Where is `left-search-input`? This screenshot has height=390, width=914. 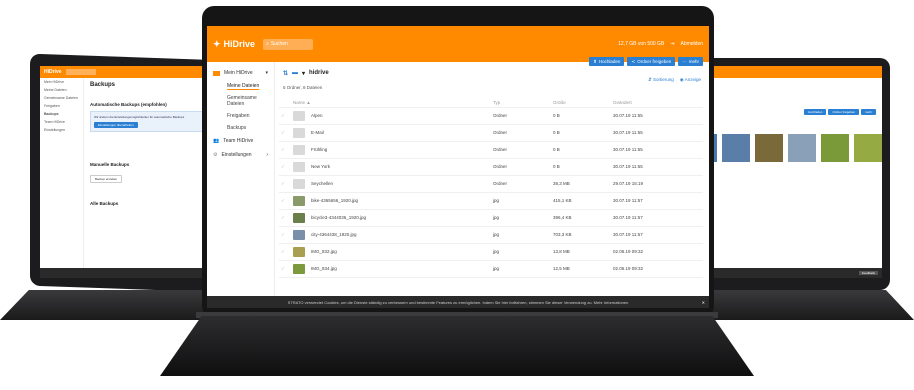
left-search-input is located at coordinates (80, 72).